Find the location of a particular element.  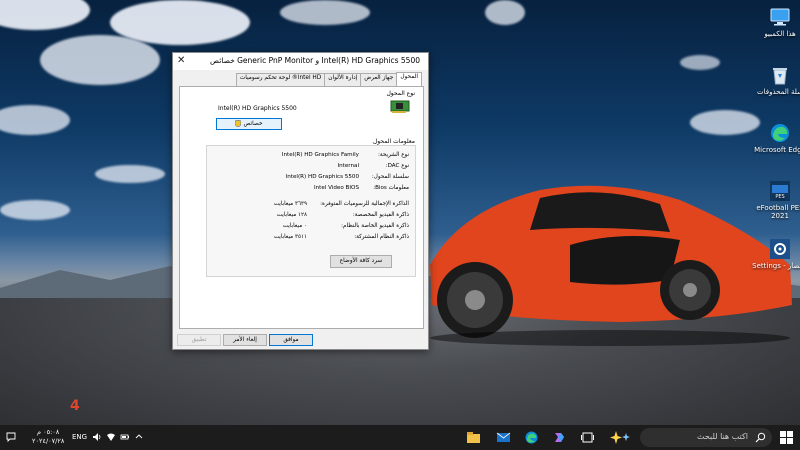

ok-button: موافق is located at coordinates (291, 340).